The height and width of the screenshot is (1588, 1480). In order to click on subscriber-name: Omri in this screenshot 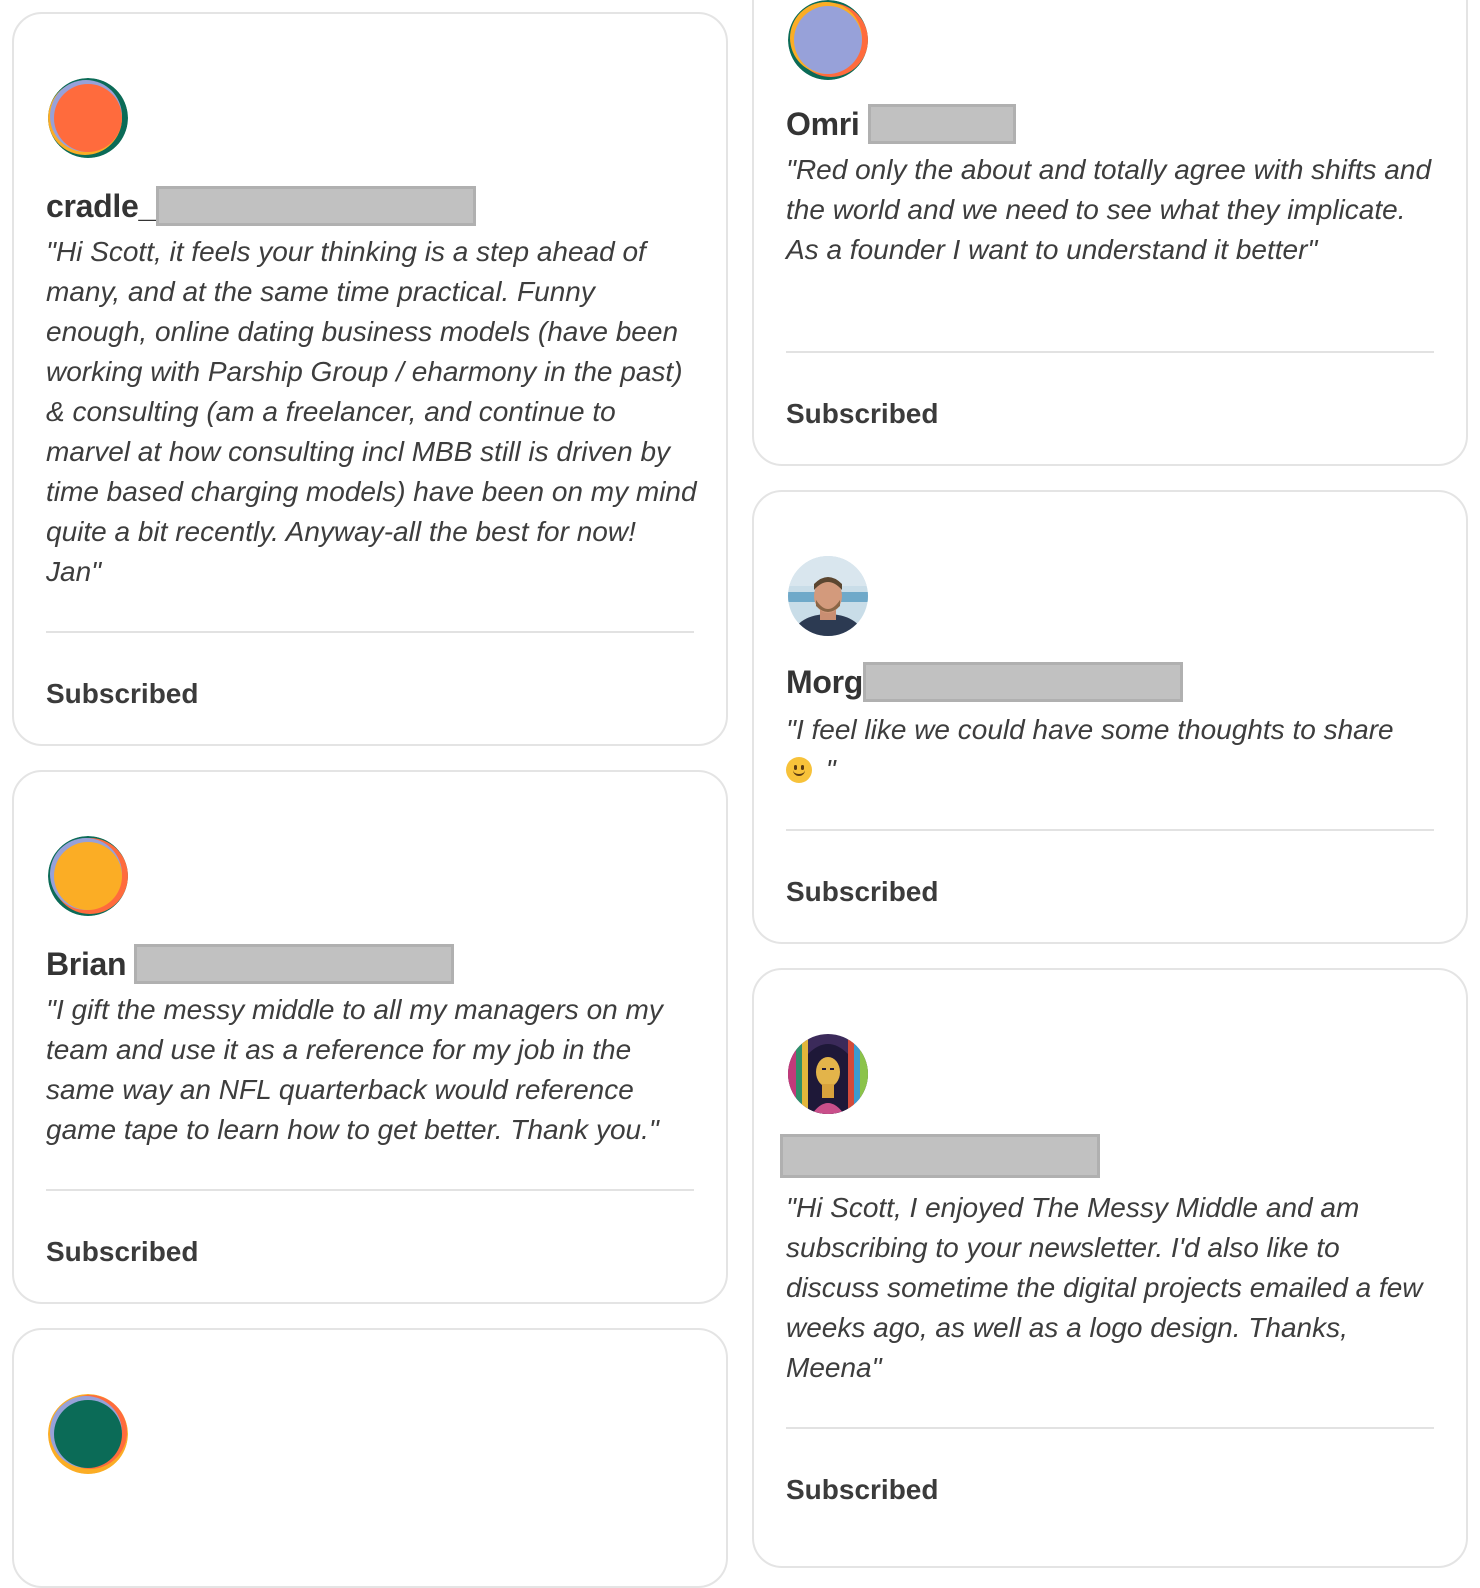, I will do `click(823, 123)`.